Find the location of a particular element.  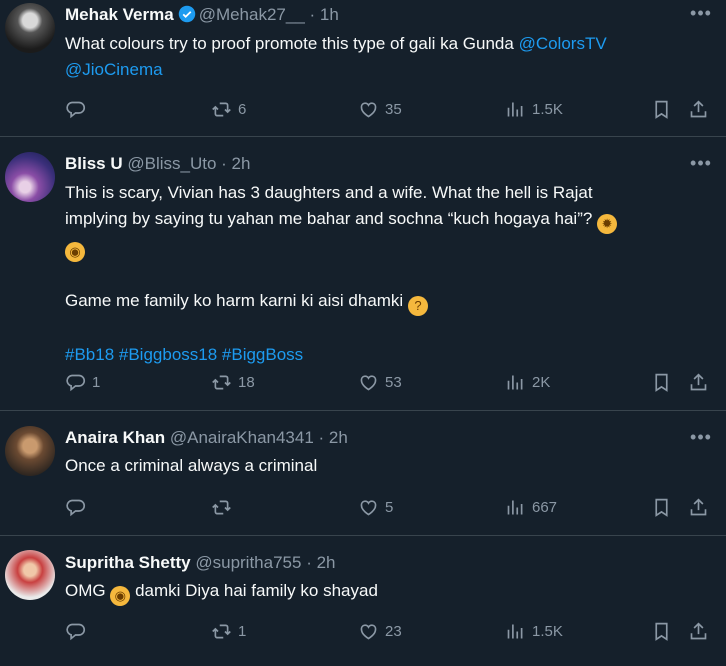

exploding-head-emoji-icon: ✹ is located at coordinates (607, 224).